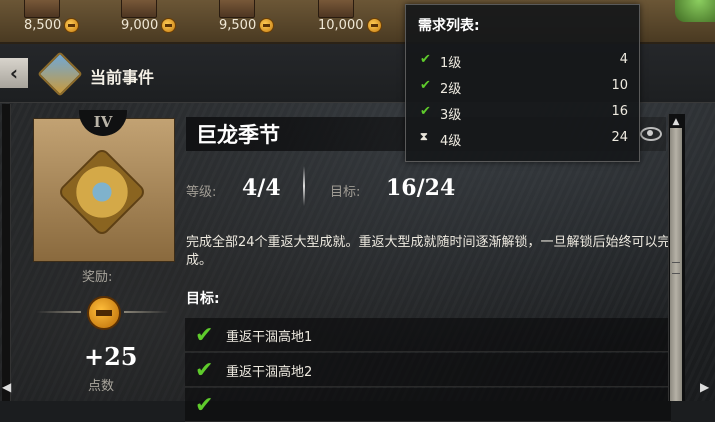 Image resolution: width=715 pixels, height=422 pixels. I want to click on cost-item: 9,000, so click(149, 16).